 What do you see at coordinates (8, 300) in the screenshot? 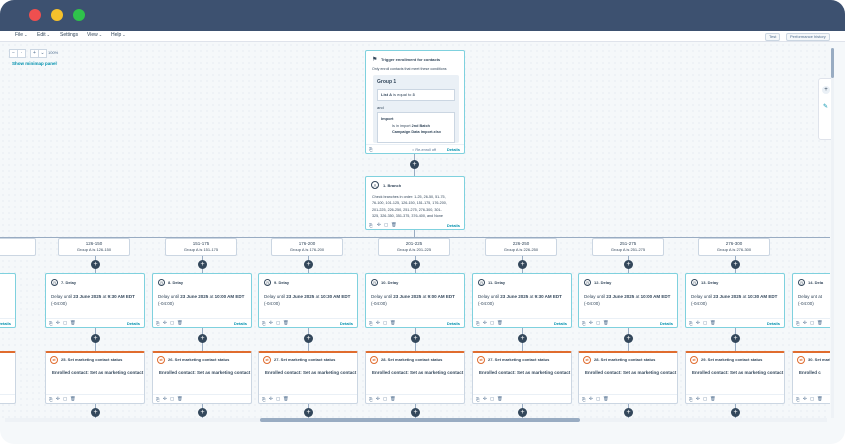
I see `delay-card: ◷M EDT⎘✣▢🗑Details` at bounding box center [8, 300].